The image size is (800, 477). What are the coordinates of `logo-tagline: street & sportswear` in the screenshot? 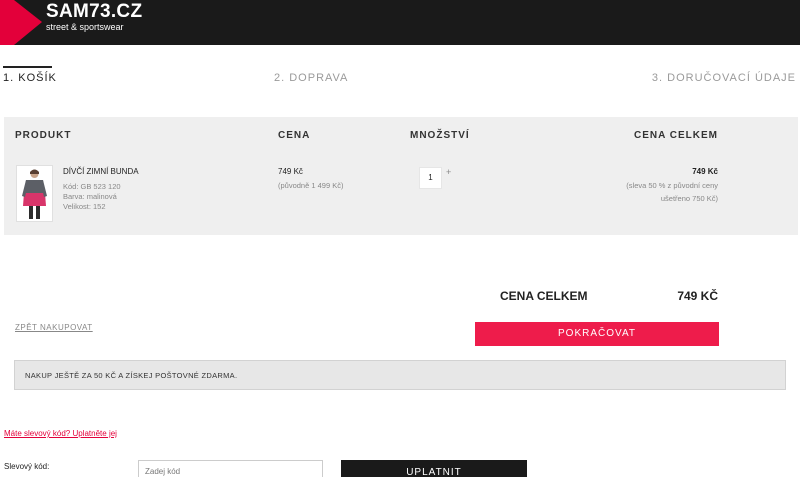 It's located at (85, 27).